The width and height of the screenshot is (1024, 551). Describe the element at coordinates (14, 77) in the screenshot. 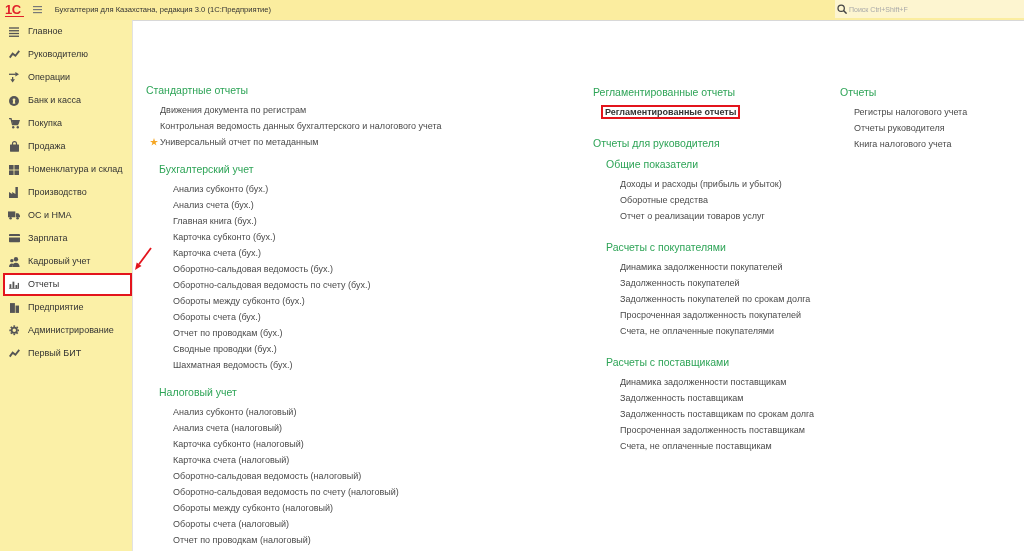

I see `arrows-icon` at that location.